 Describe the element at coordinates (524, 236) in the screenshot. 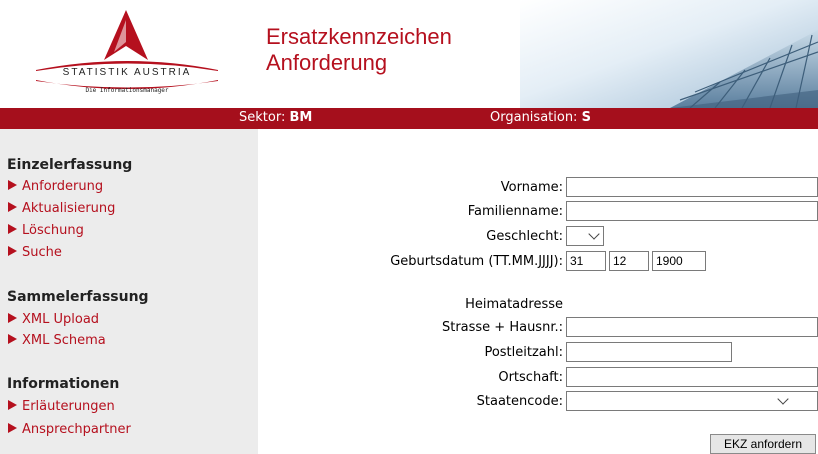

I see `geschlecht-label: Geschlecht:` at that location.